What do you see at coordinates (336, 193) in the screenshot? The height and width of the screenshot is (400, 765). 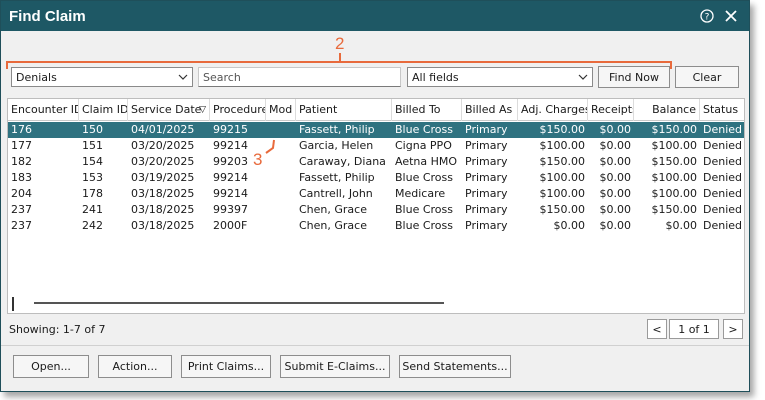 I see `cell-patient: Cantrell, John` at bounding box center [336, 193].